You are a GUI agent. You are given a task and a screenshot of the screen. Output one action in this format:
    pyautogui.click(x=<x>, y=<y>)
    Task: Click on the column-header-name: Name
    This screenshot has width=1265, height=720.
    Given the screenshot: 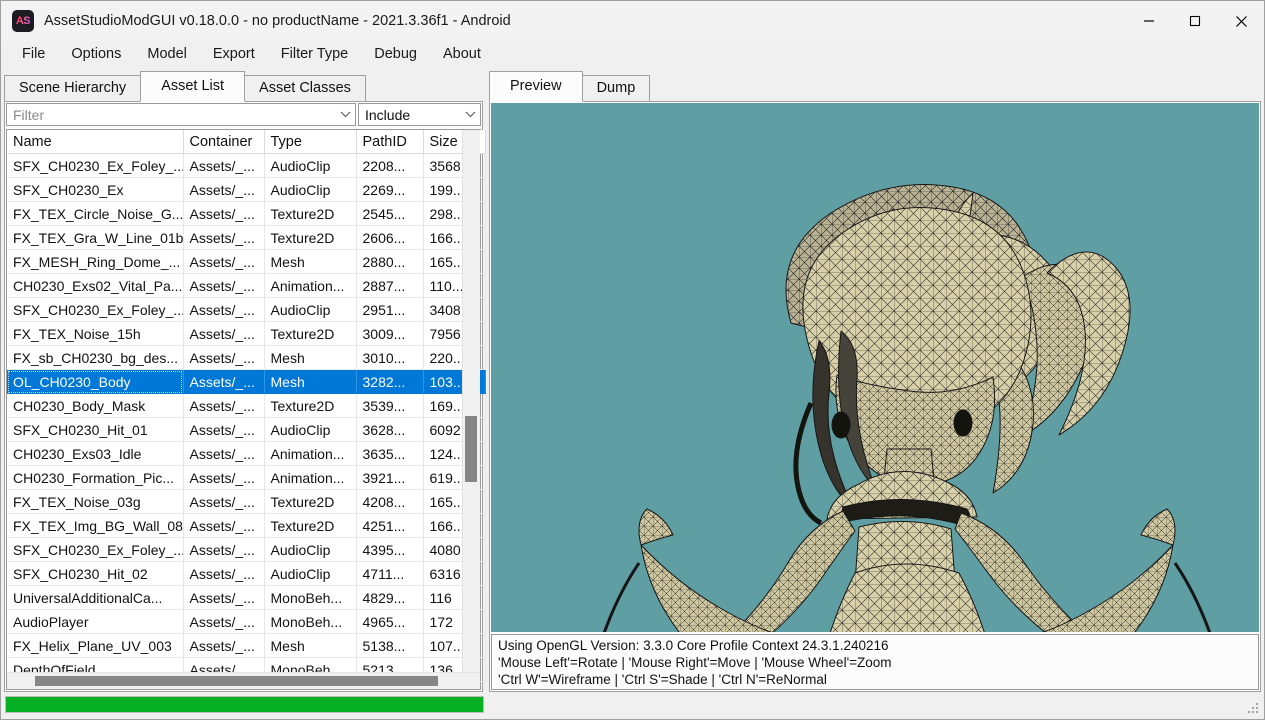 What is the action you would take?
    pyautogui.click(x=95, y=142)
    